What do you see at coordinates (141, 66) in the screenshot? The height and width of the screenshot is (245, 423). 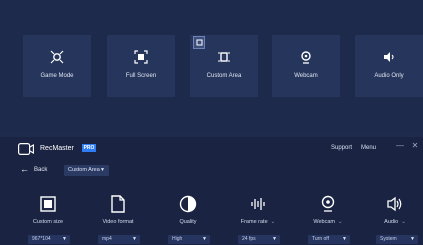 I see `full-screen-card: Full Screen` at bounding box center [141, 66].